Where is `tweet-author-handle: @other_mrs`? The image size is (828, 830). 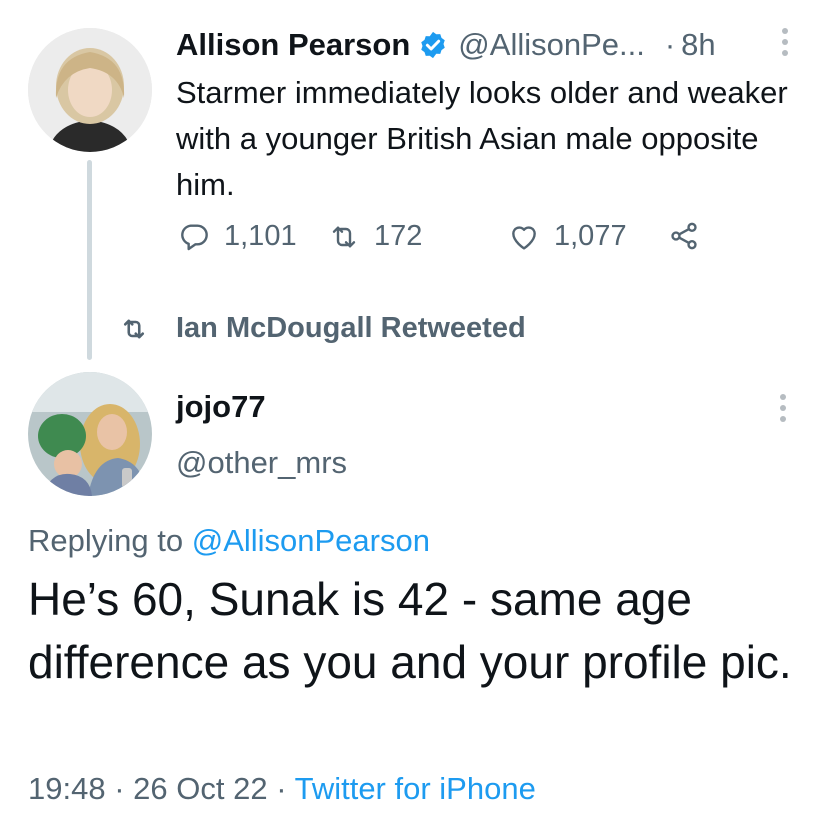
tweet-author-handle: @other_mrs is located at coordinates (261, 463).